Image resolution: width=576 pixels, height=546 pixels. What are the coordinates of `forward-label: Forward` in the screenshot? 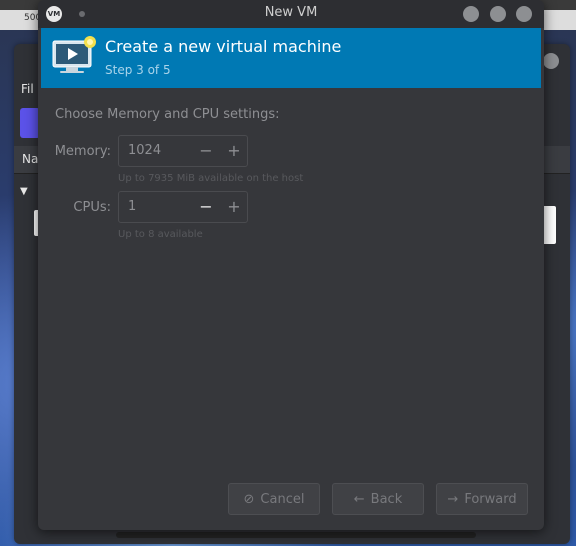 It's located at (490, 499).